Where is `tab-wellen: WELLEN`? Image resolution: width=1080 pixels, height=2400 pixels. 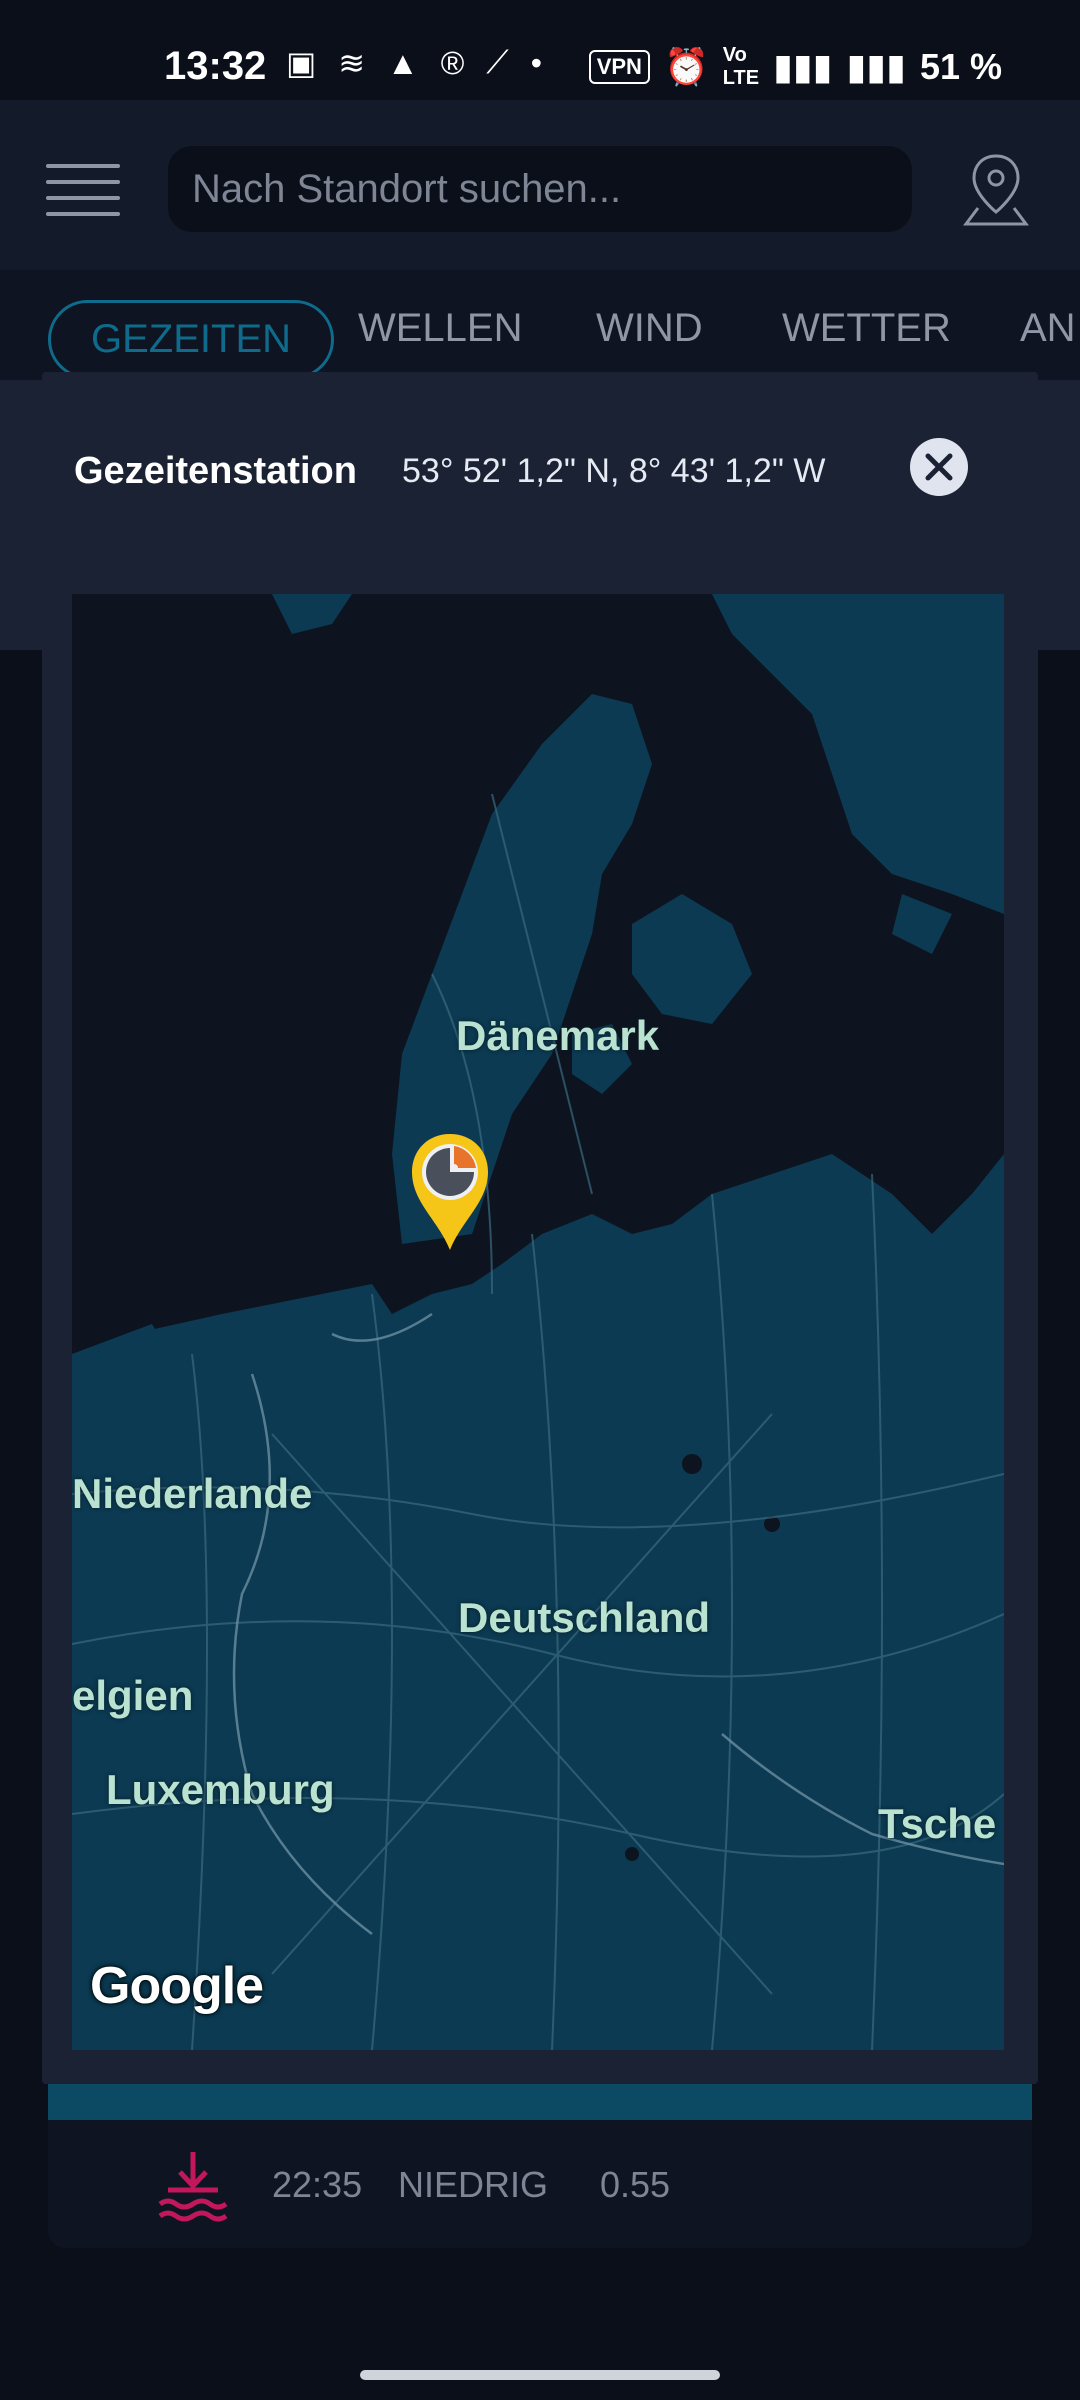 tab-wellen: WELLEN is located at coordinates (440, 328).